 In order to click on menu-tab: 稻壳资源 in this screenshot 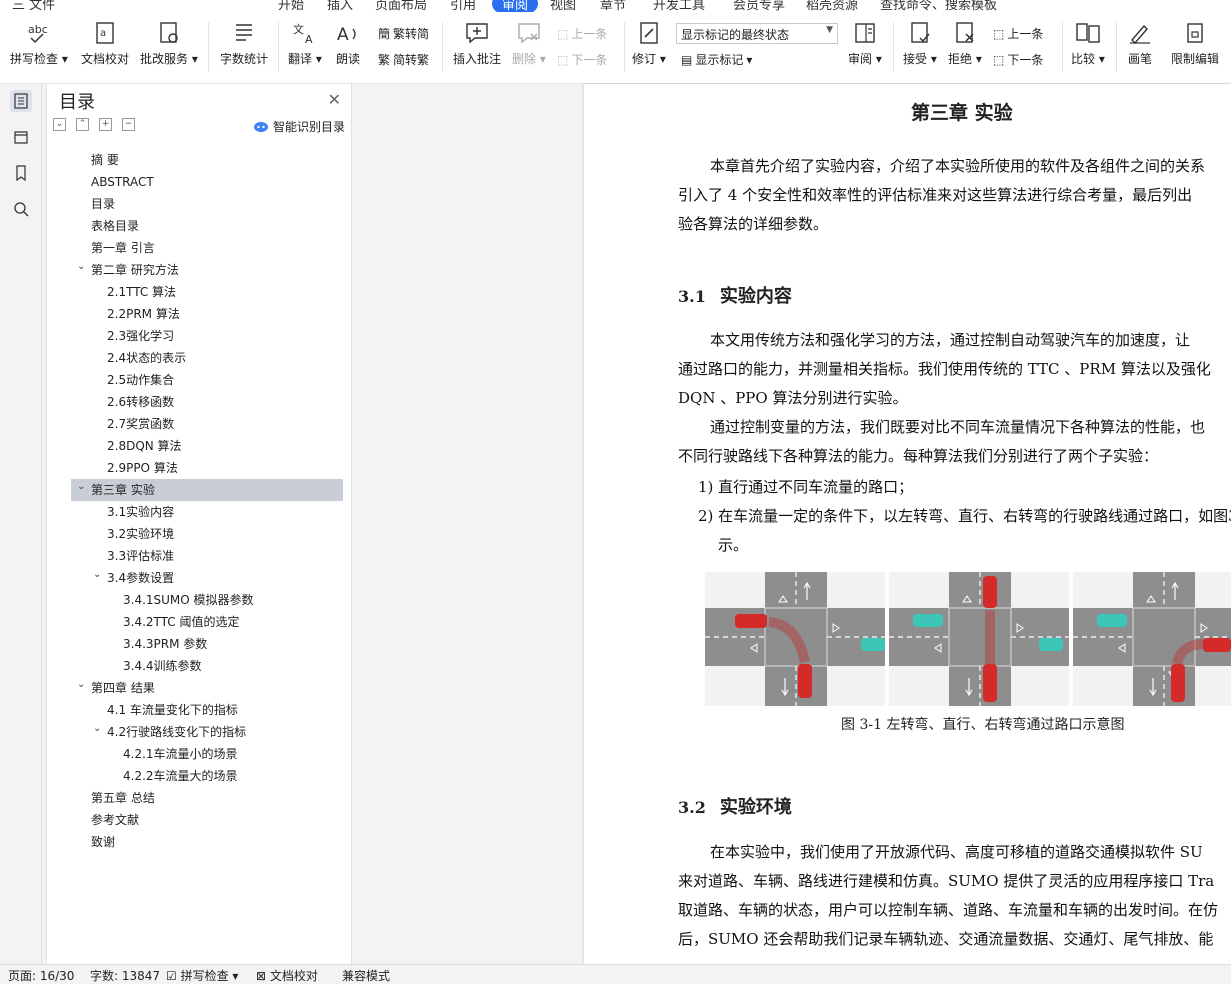, I will do `click(832, 6)`.